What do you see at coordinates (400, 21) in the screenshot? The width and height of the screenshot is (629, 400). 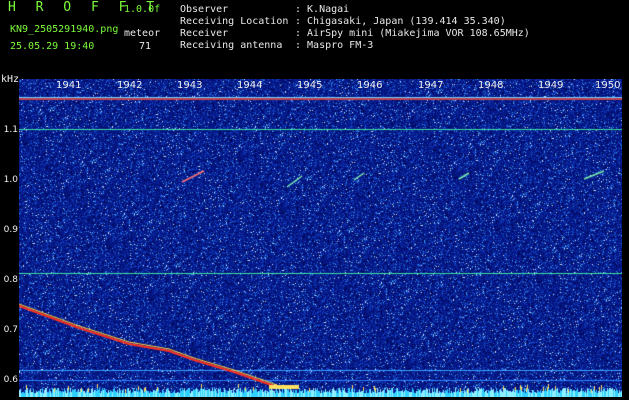 I see `info-value-location: : Chigasaki, Japan (139.414 35.340)` at bounding box center [400, 21].